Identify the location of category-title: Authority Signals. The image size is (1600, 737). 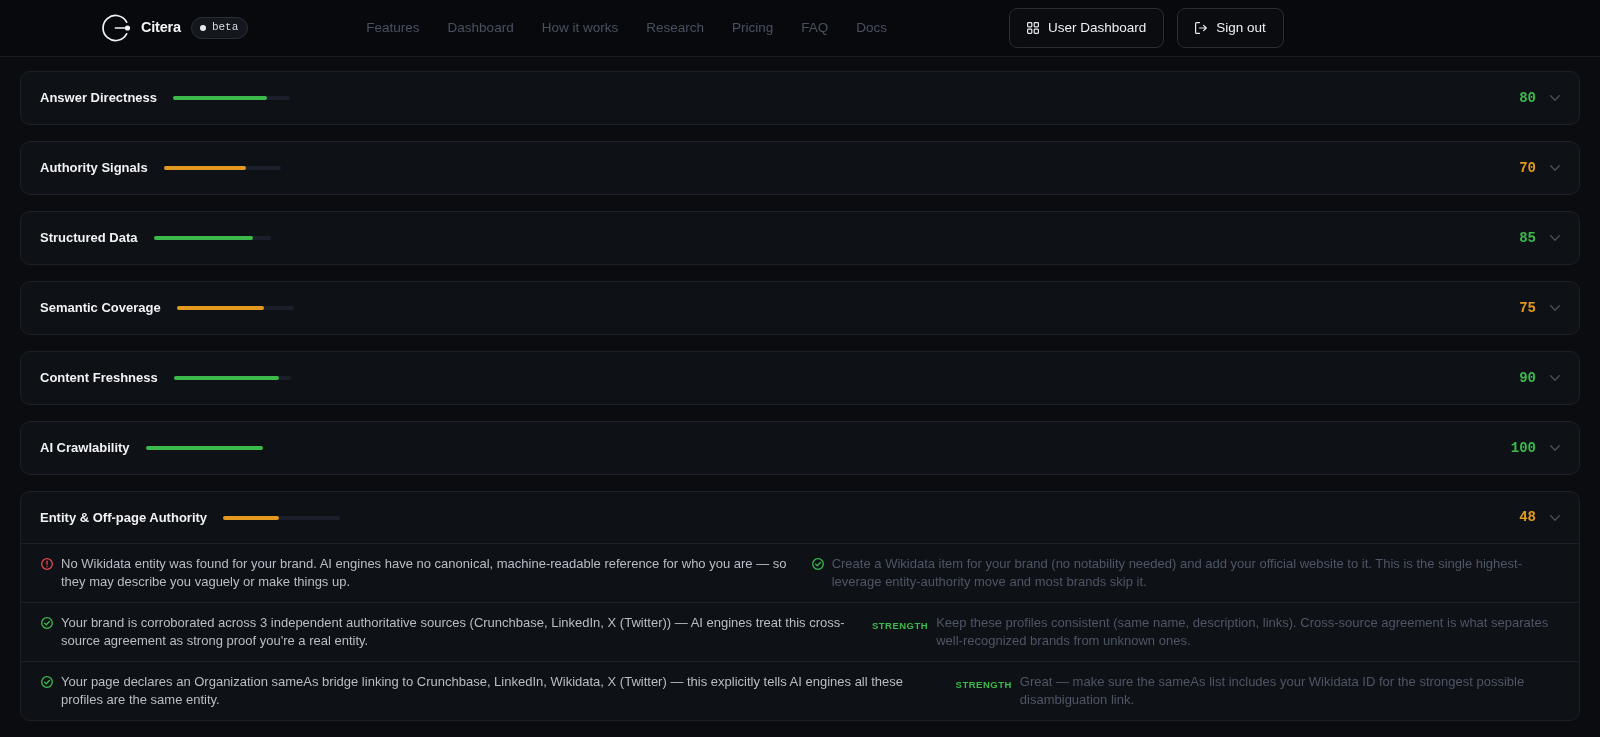
(94, 168).